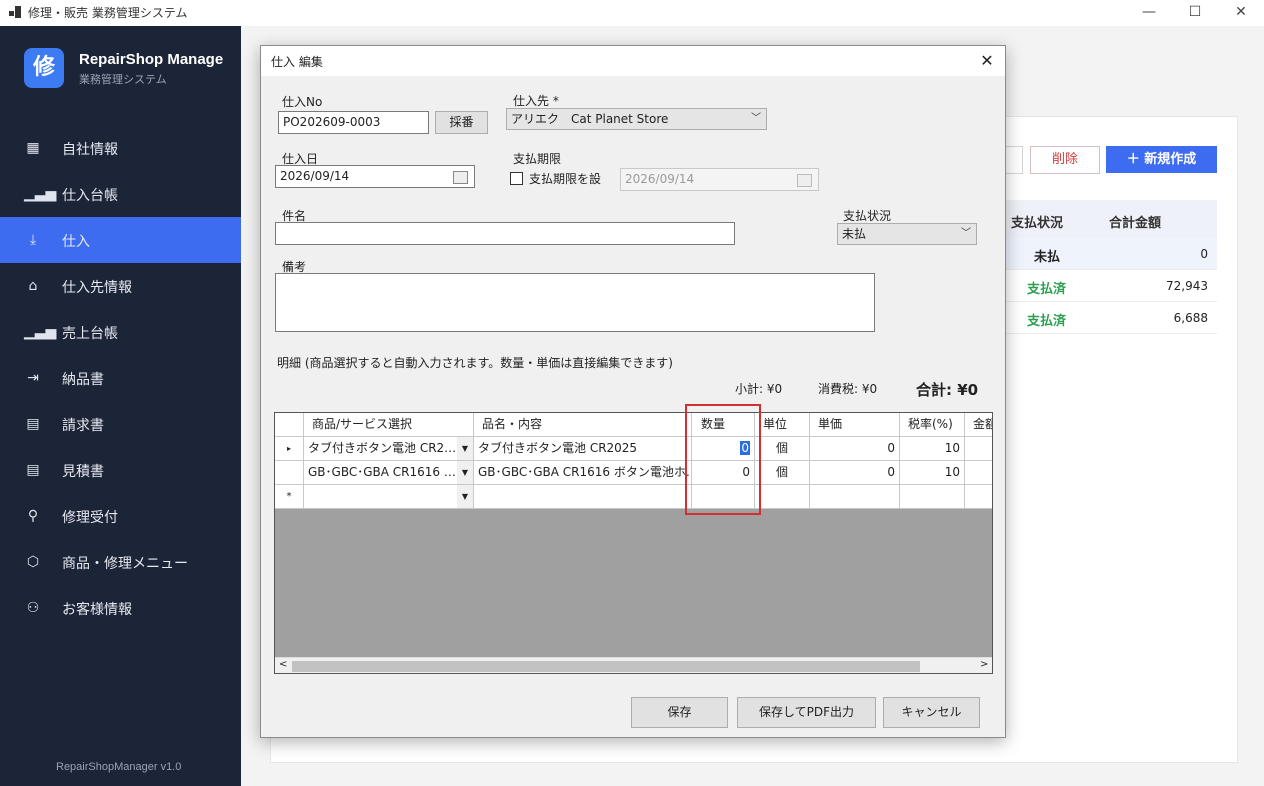 The width and height of the screenshot is (1264, 786). I want to click on price-cell, so click(855, 497).